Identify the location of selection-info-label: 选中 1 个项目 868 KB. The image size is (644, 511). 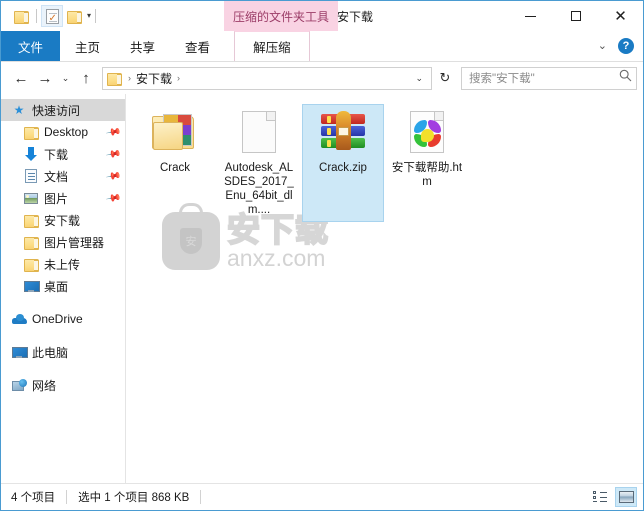
(134, 498).